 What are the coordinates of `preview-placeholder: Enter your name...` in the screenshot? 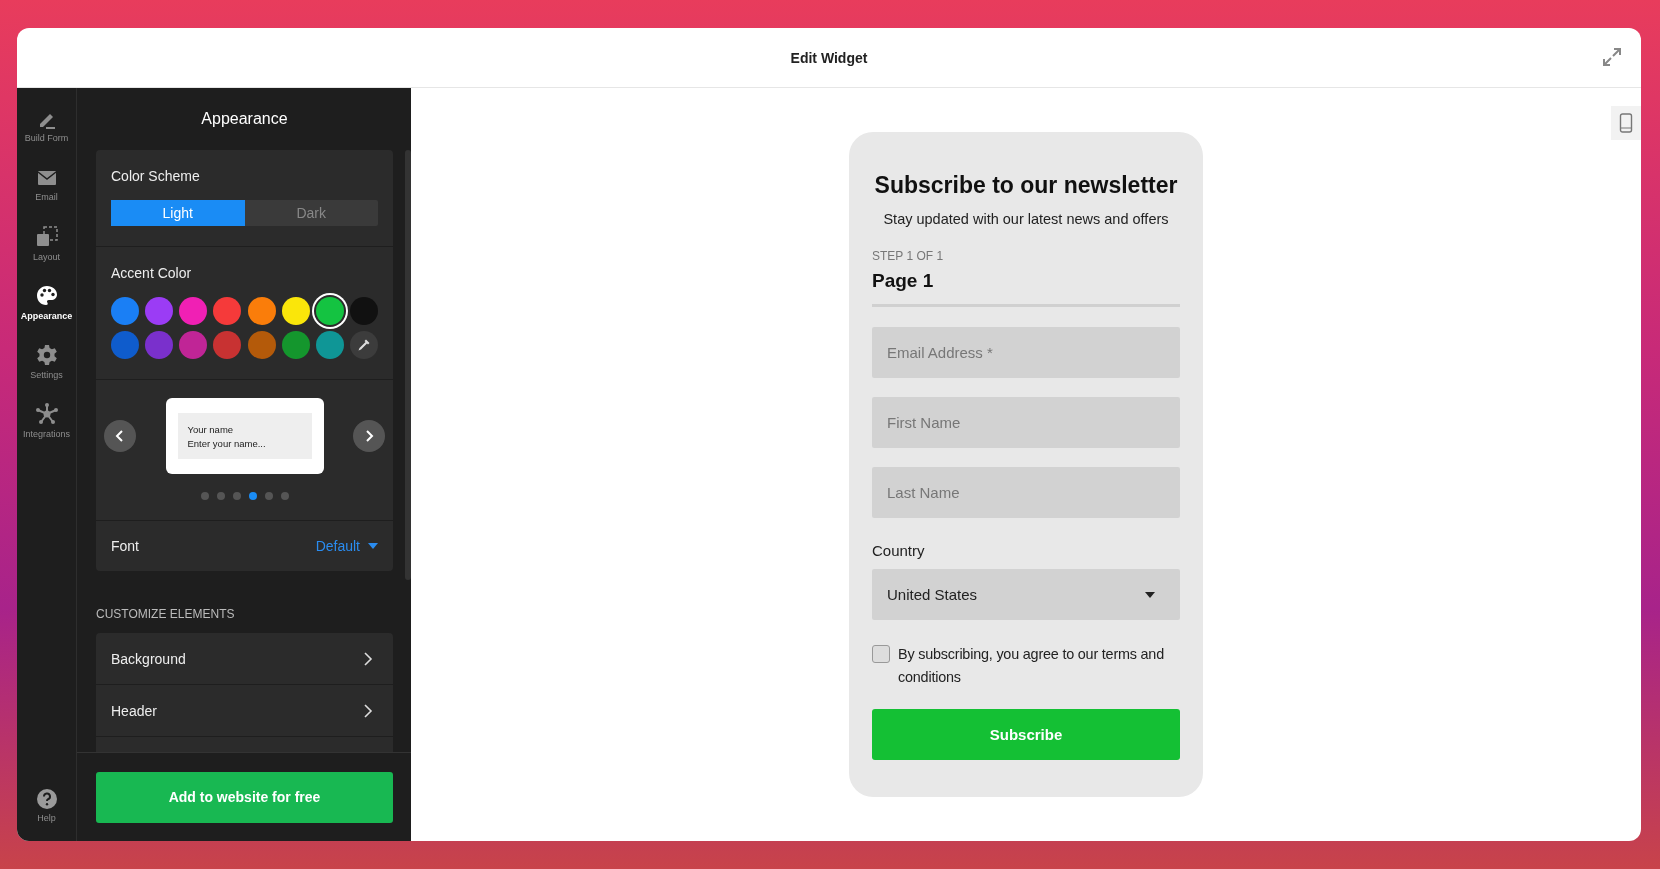 It's located at (227, 443).